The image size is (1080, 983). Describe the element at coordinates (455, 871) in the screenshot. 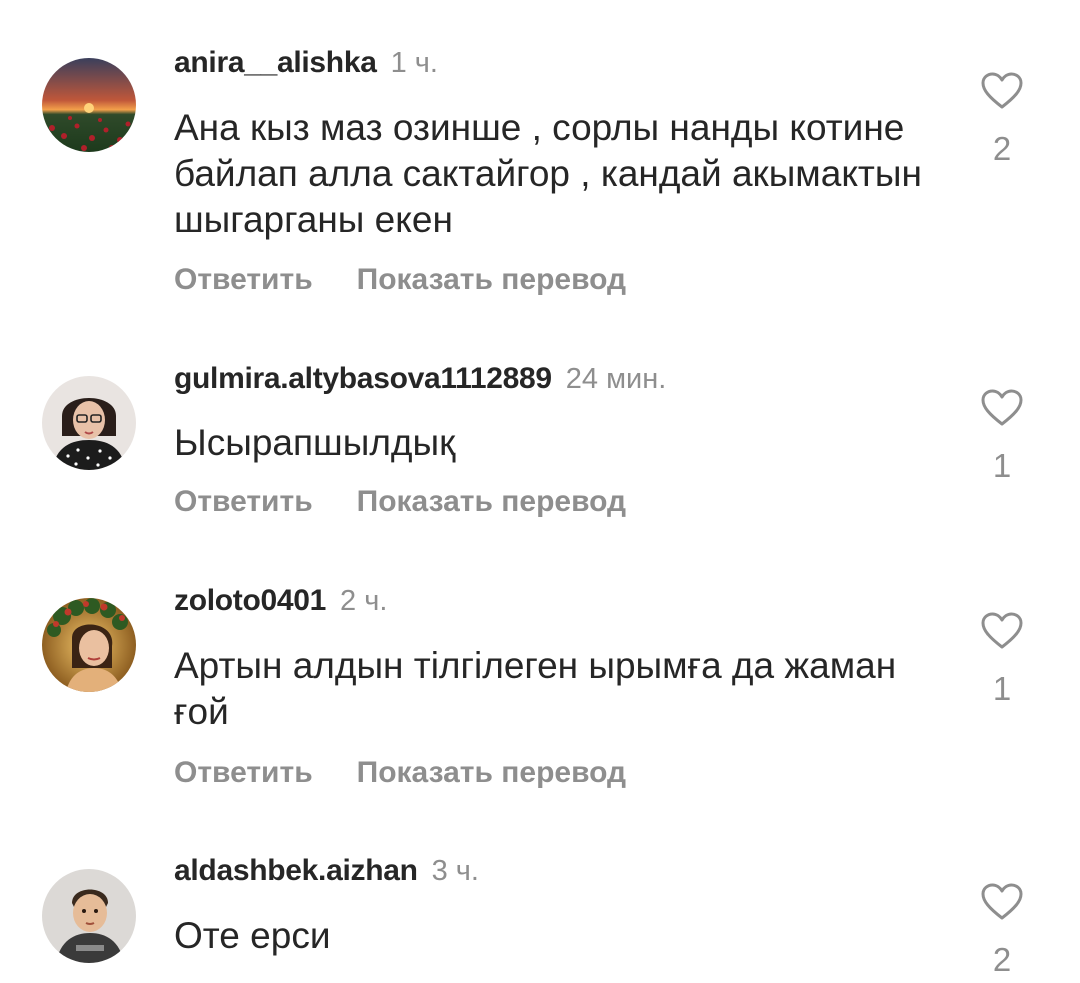

I see `comment-timestamp: 3 ч.` at that location.